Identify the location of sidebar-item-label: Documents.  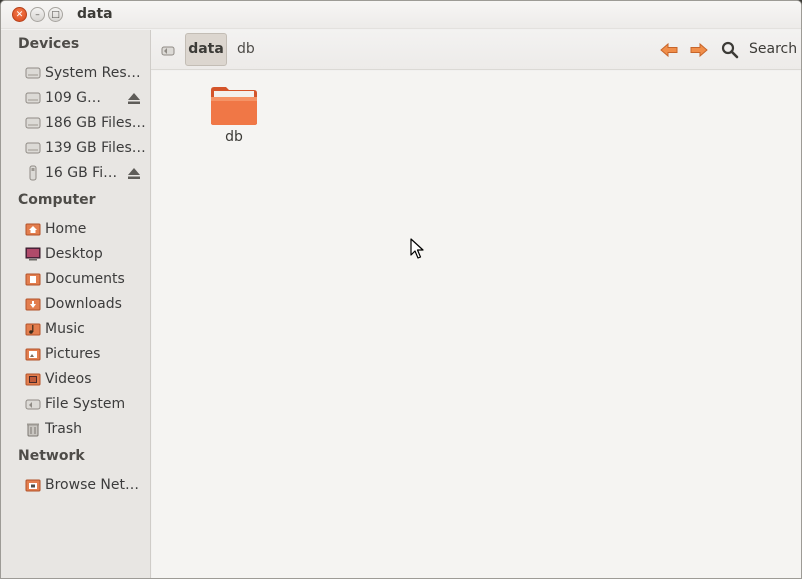
(85, 279).